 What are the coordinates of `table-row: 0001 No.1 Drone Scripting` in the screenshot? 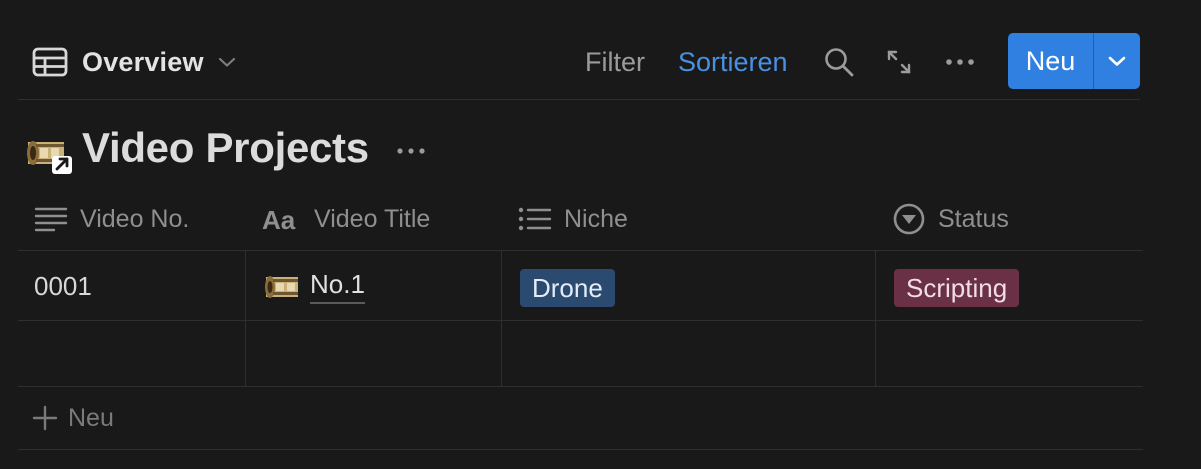 It's located at (580, 286).